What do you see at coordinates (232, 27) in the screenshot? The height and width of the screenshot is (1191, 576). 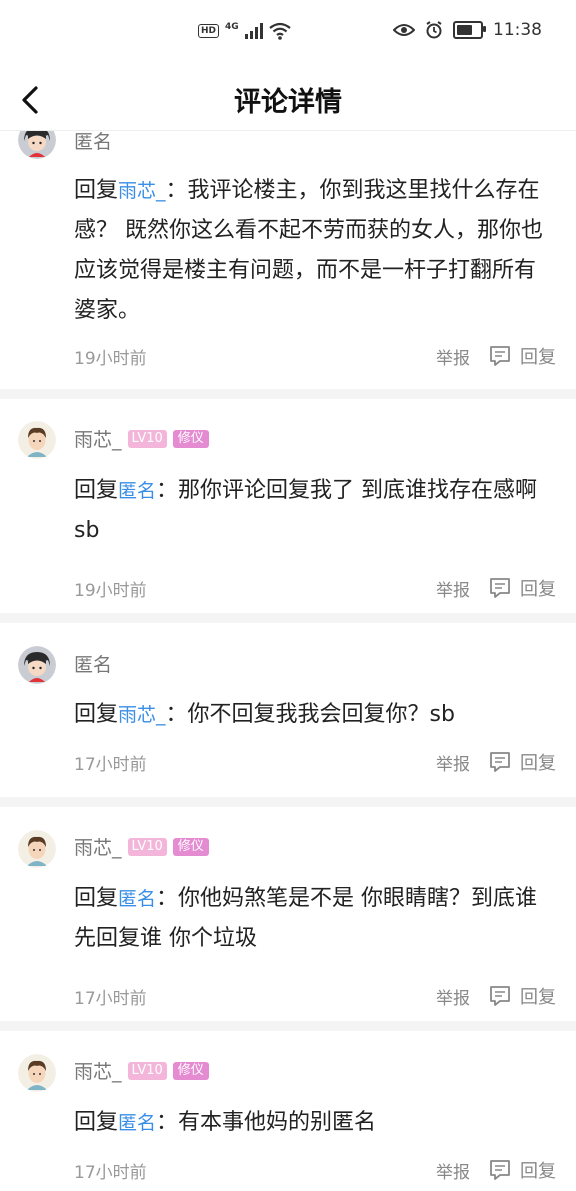 I see `network-label: 4G` at bounding box center [232, 27].